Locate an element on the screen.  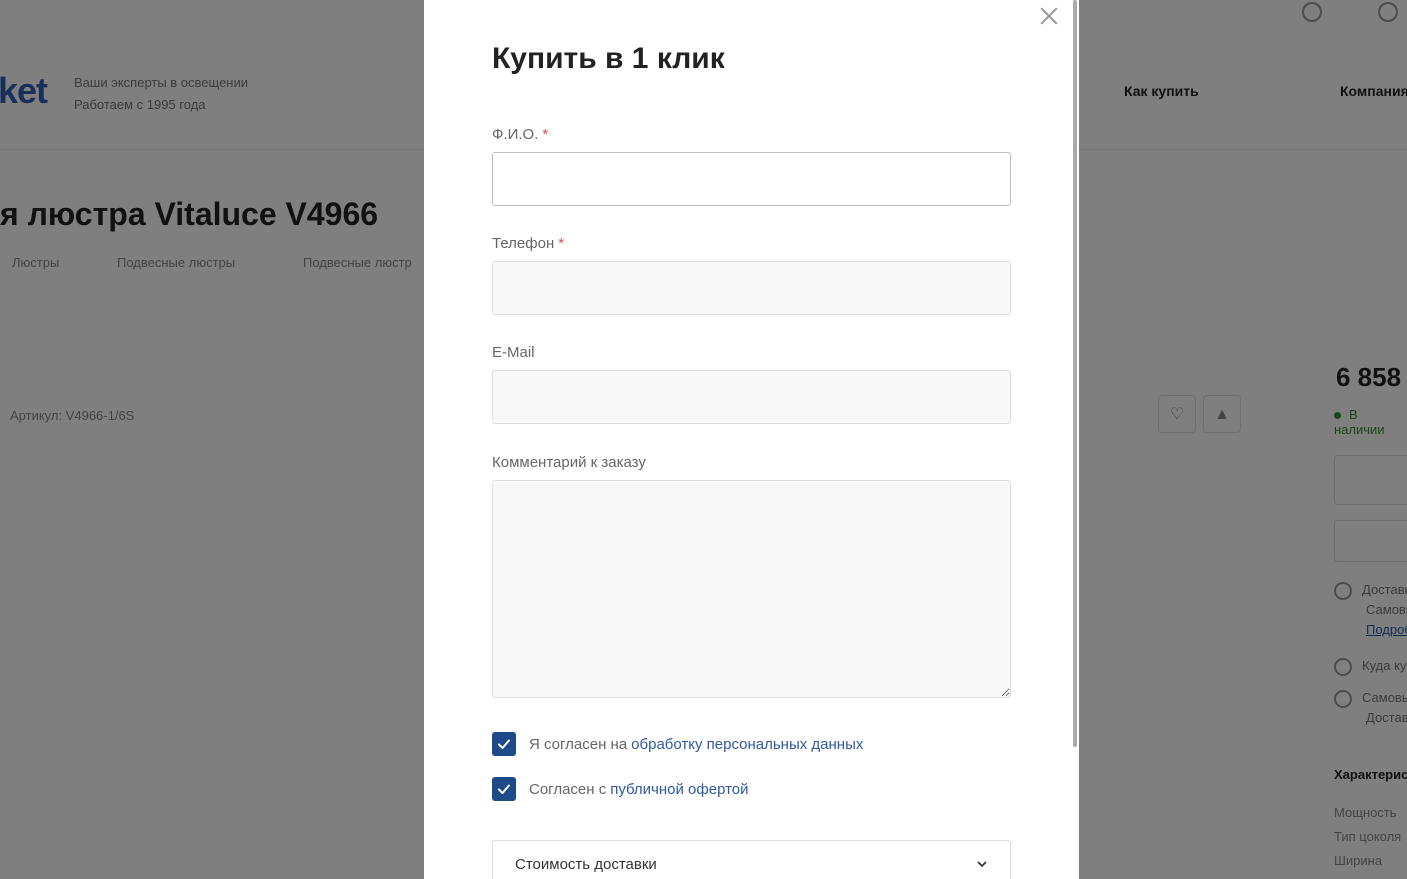
close-icon is located at coordinates (1049, 15).